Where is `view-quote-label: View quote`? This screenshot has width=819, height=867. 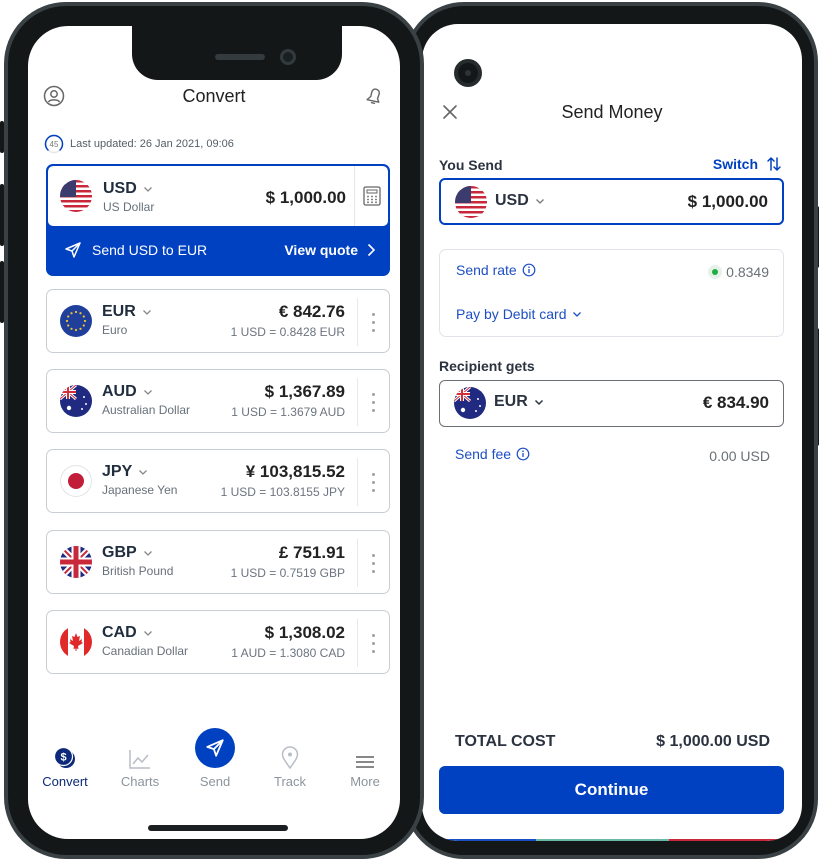 view-quote-label: View quote is located at coordinates (321, 250).